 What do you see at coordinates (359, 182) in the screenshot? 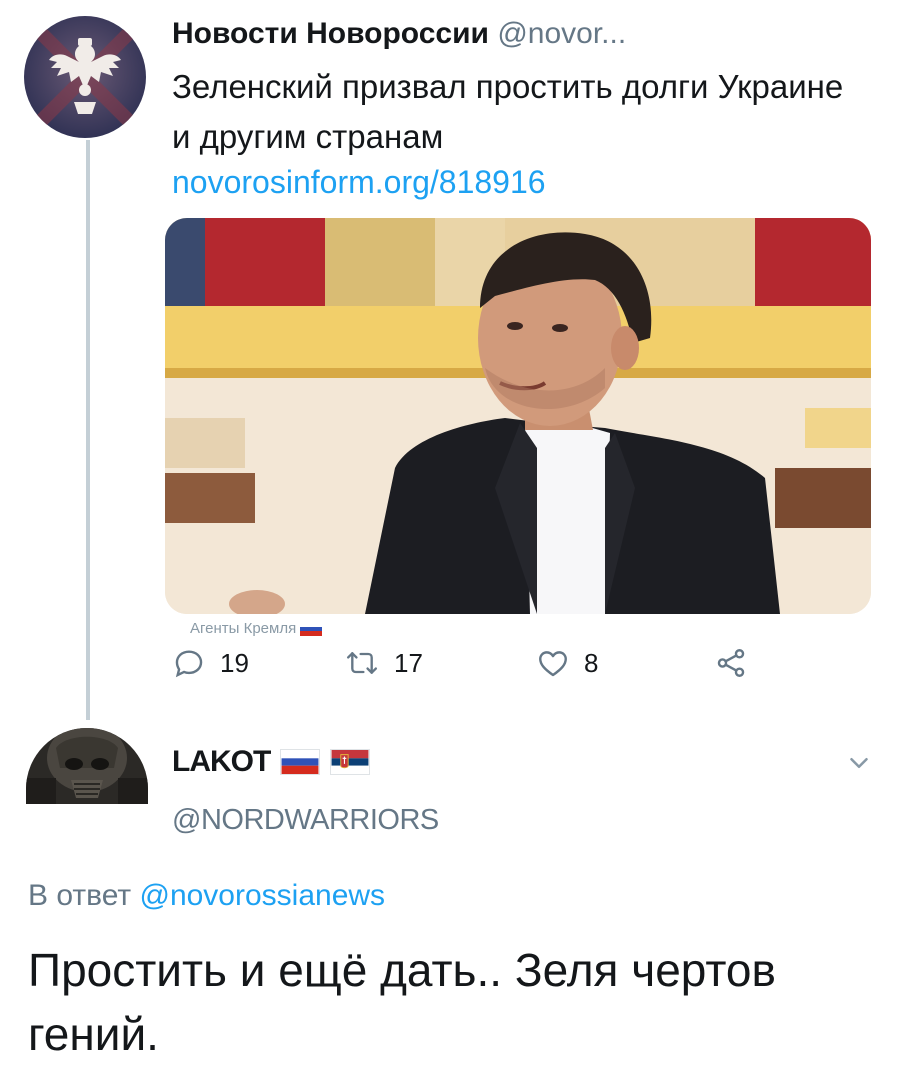
I see `tweet1-link: novorosinform.org/818916` at bounding box center [359, 182].